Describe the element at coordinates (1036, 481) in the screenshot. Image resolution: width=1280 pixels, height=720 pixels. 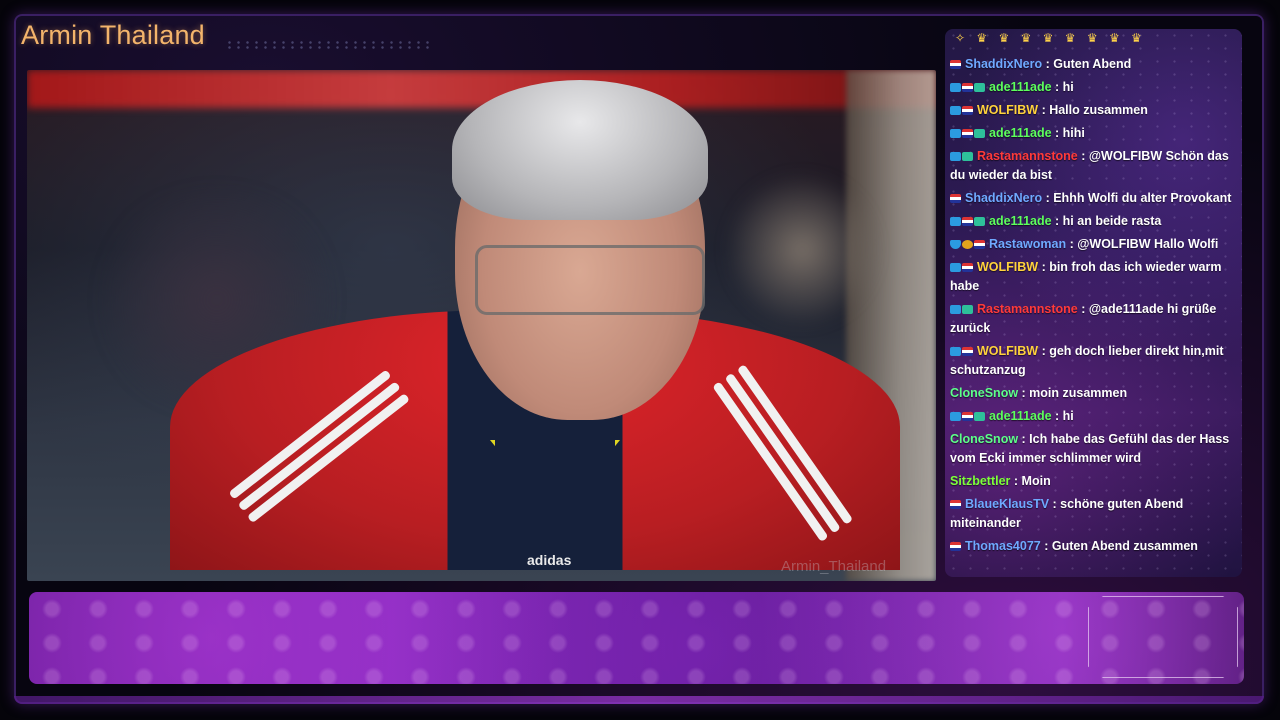
I see `chat-text: Moin` at that location.